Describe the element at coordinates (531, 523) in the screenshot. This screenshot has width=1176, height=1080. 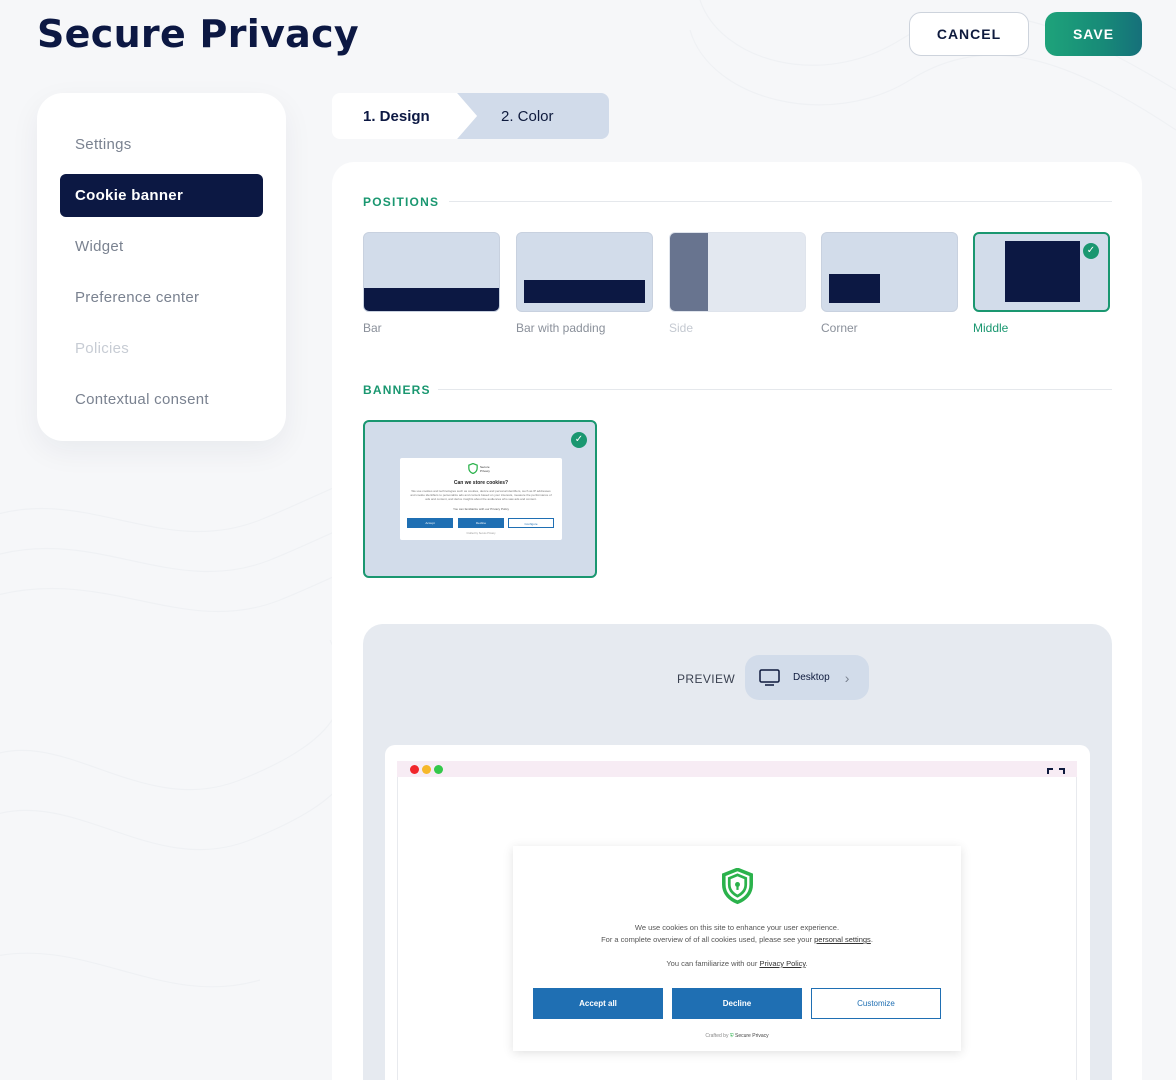
I see `thumbnail-configure: Configure` at that location.